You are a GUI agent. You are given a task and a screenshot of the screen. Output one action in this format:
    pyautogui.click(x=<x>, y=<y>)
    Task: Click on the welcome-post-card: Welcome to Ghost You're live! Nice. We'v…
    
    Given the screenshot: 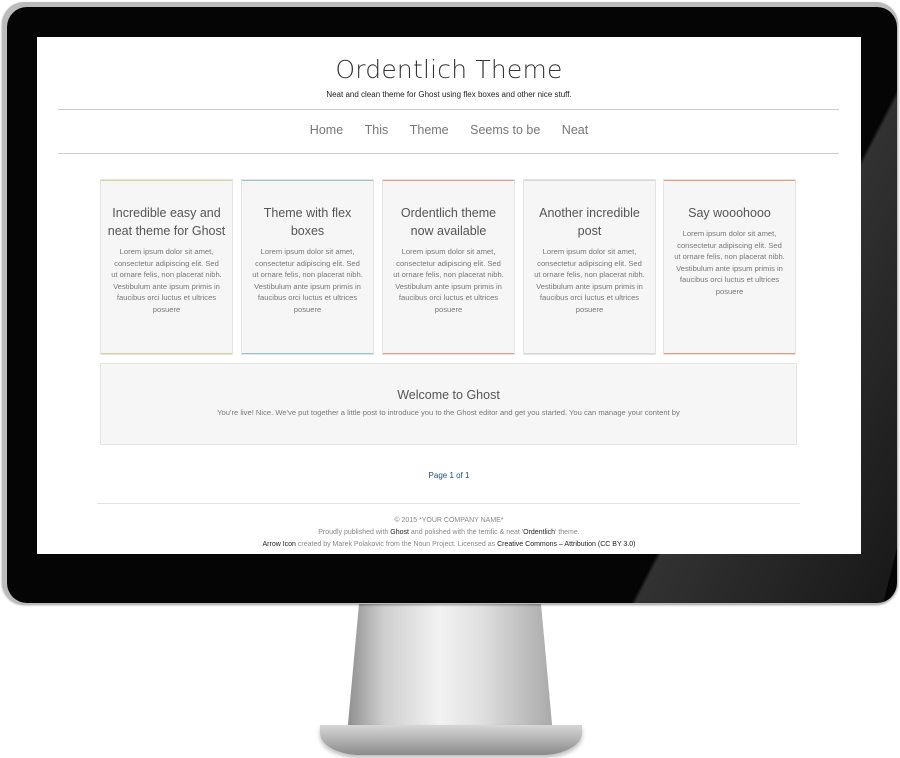 What is the action you would take?
    pyautogui.click(x=448, y=404)
    